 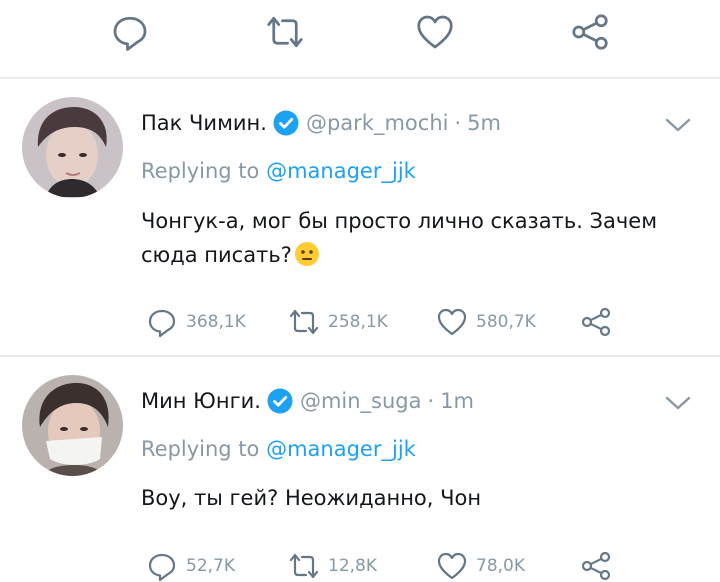 I want to click on tweet-actions: 52,7K 12,8K 78,0K, so click(x=360, y=565).